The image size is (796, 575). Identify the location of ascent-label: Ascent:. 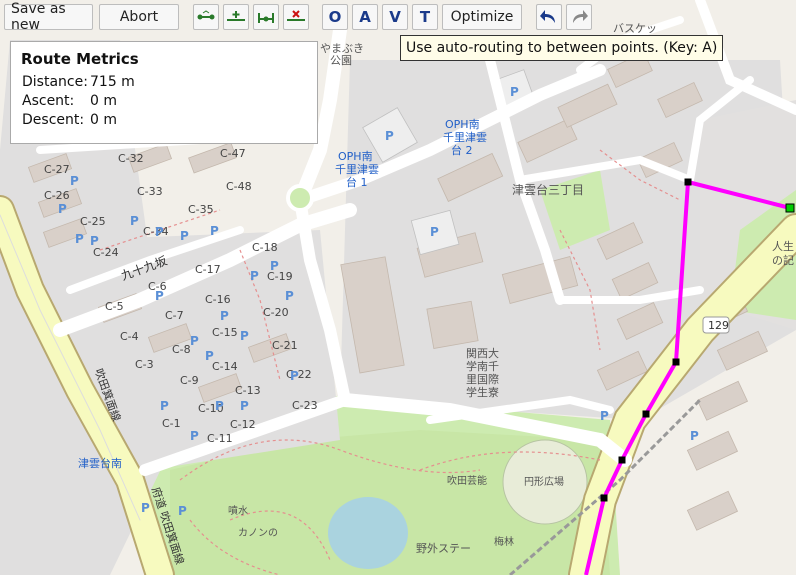
(48, 100).